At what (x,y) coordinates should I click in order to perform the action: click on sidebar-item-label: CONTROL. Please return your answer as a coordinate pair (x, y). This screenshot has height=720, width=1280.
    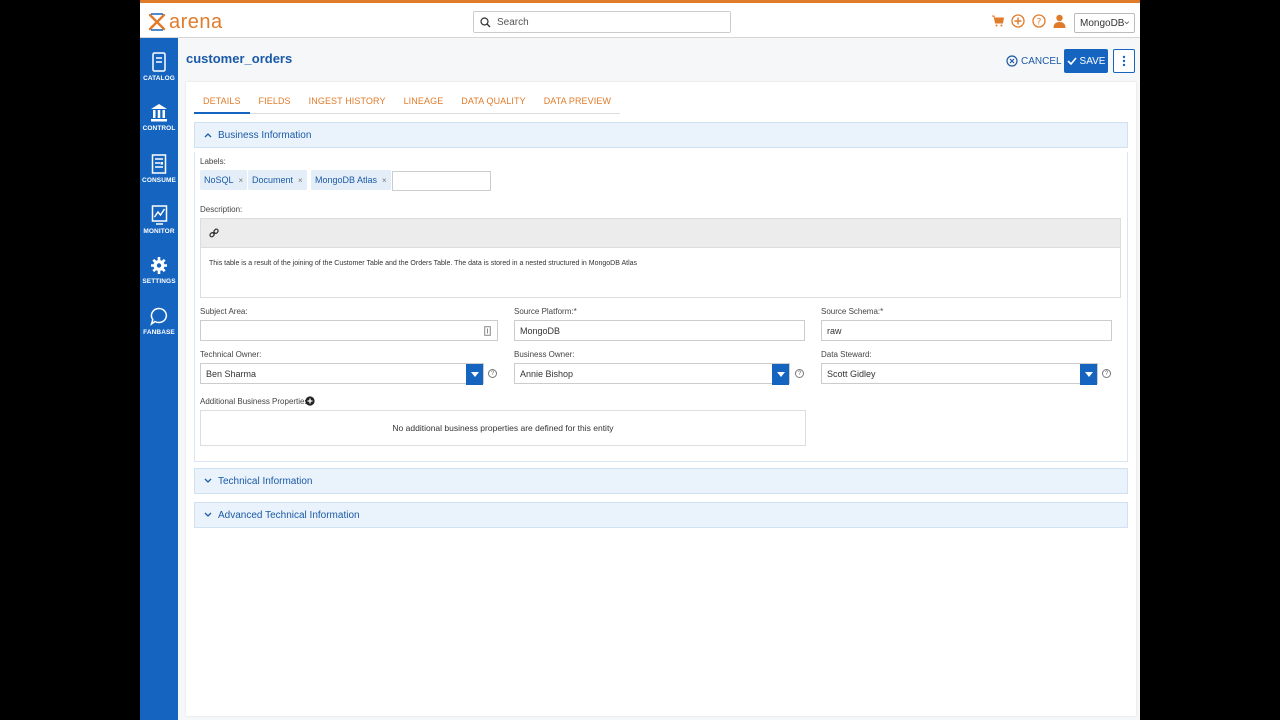
    Looking at the image, I should click on (159, 128).